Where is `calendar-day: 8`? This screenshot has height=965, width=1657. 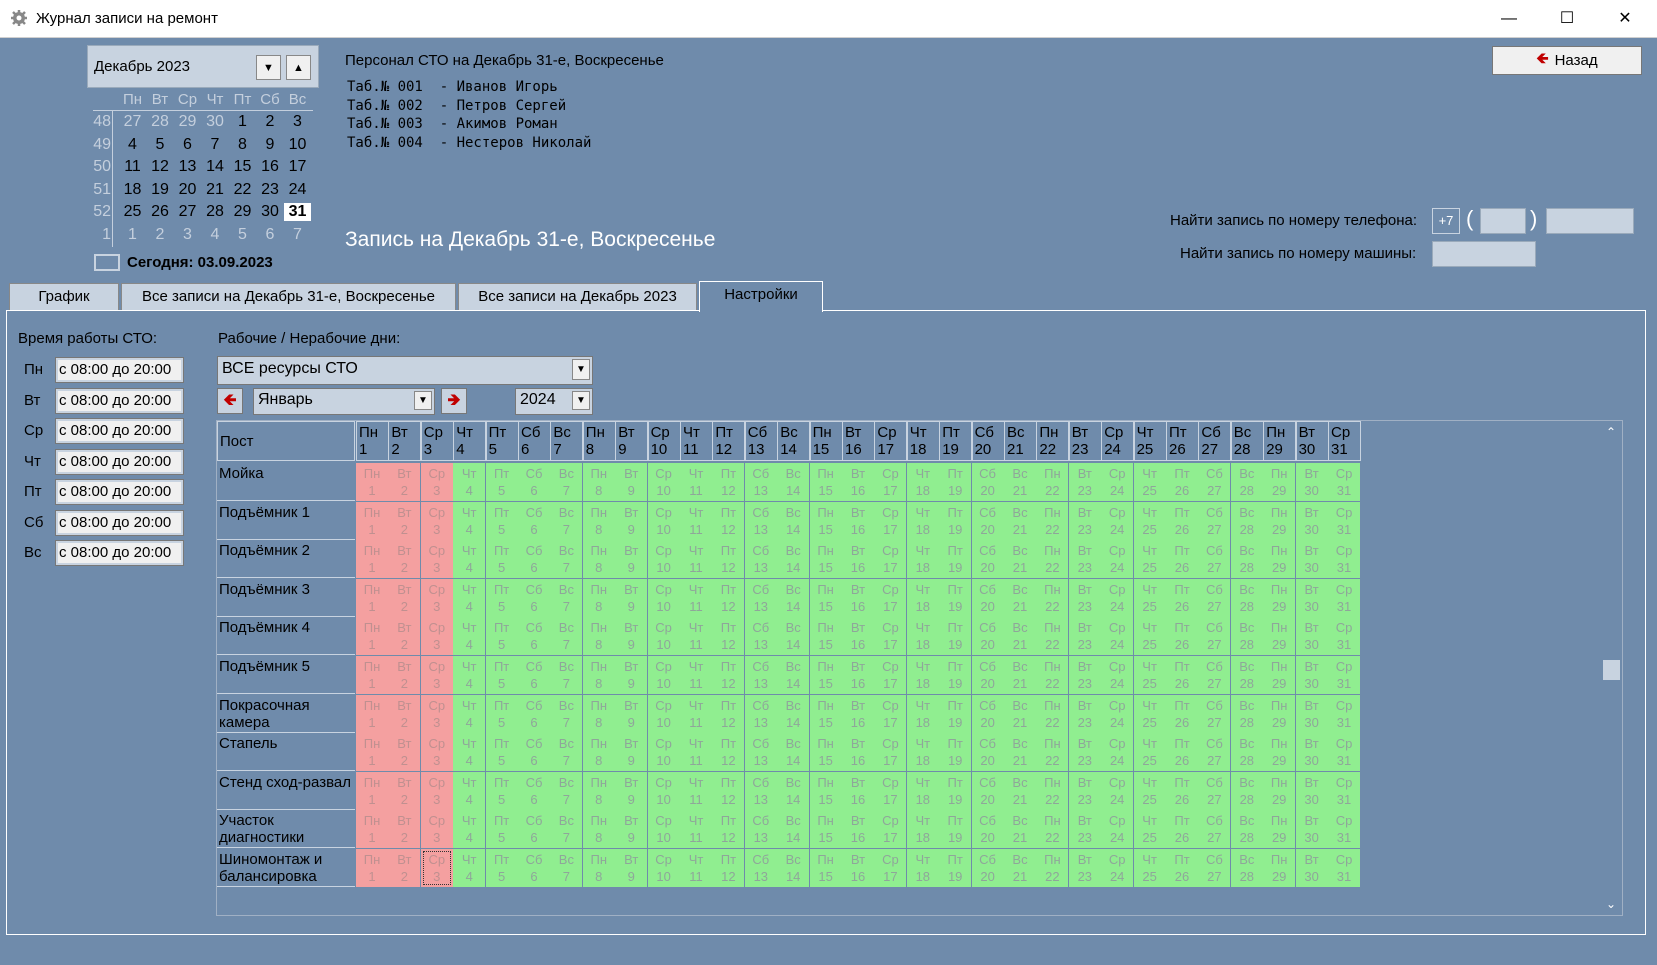 calendar-day: 8 is located at coordinates (242, 145).